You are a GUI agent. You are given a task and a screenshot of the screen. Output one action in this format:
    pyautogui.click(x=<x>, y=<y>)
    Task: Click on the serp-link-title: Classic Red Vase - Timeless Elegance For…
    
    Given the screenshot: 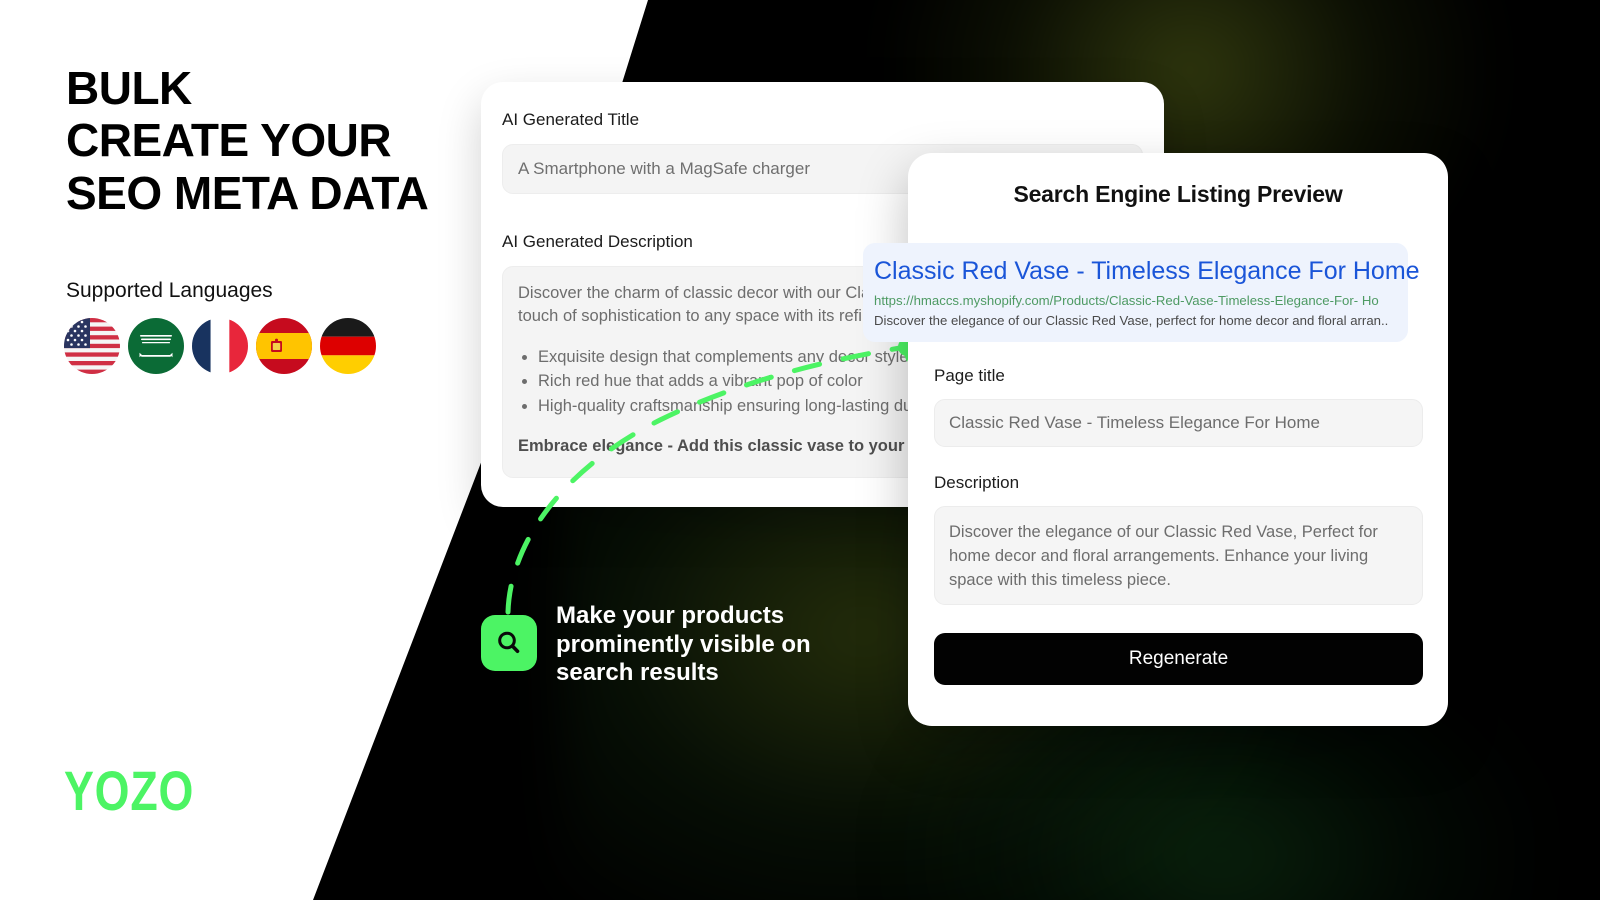 What is the action you would take?
    pyautogui.click(x=1147, y=271)
    